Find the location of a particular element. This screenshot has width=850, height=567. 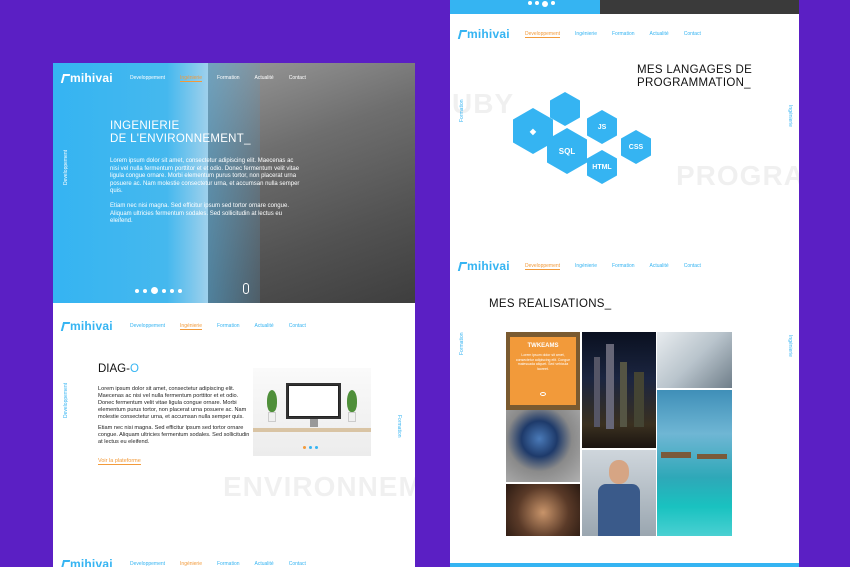

hex-css-icon: CSS is located at coordinates (636, 147).